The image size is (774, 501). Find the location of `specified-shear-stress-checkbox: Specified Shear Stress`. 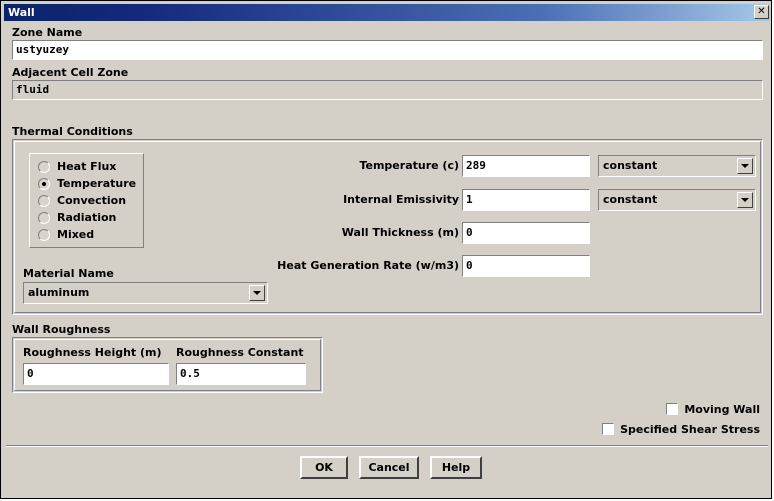

specified-shear-stress-checkbox: Specified Shear Stress is located at coordinates (681, 429).